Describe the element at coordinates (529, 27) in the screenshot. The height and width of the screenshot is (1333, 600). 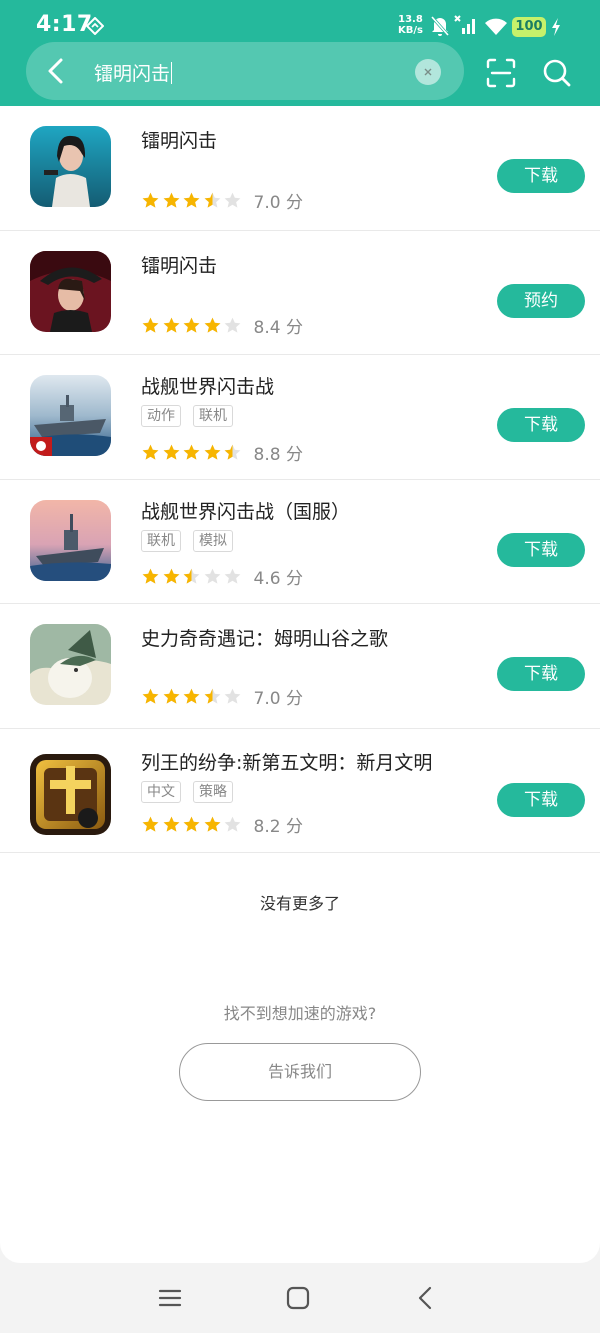
I see `battery-icon: 100` at that location.